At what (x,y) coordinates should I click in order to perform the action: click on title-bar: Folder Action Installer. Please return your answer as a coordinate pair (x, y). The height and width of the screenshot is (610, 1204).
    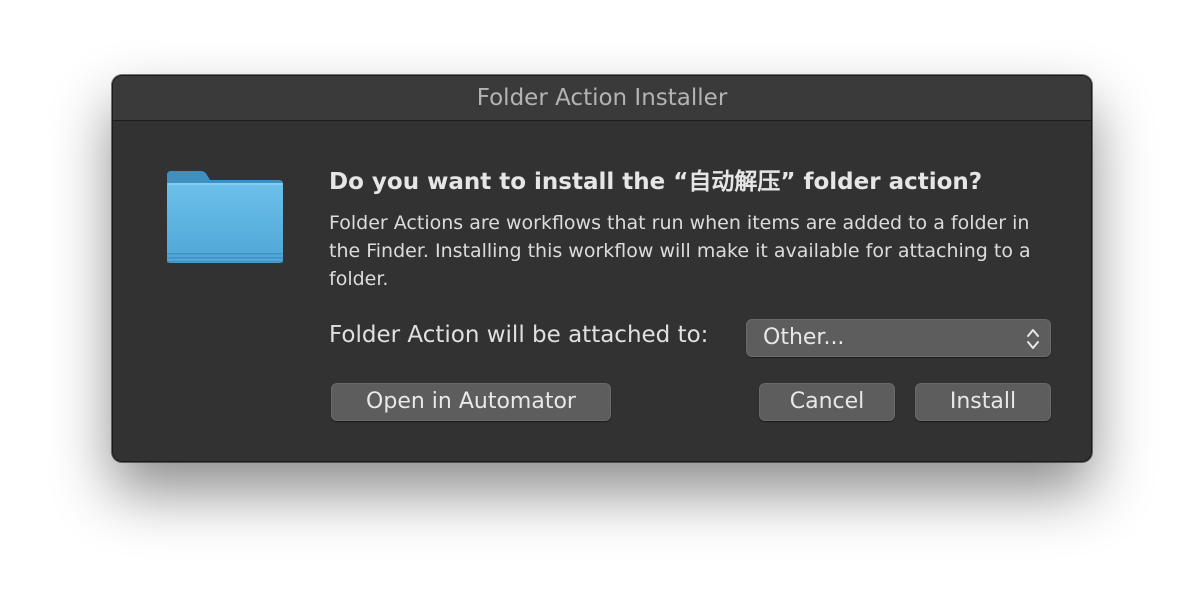
    Looking at the image, I should click on (602, 98).